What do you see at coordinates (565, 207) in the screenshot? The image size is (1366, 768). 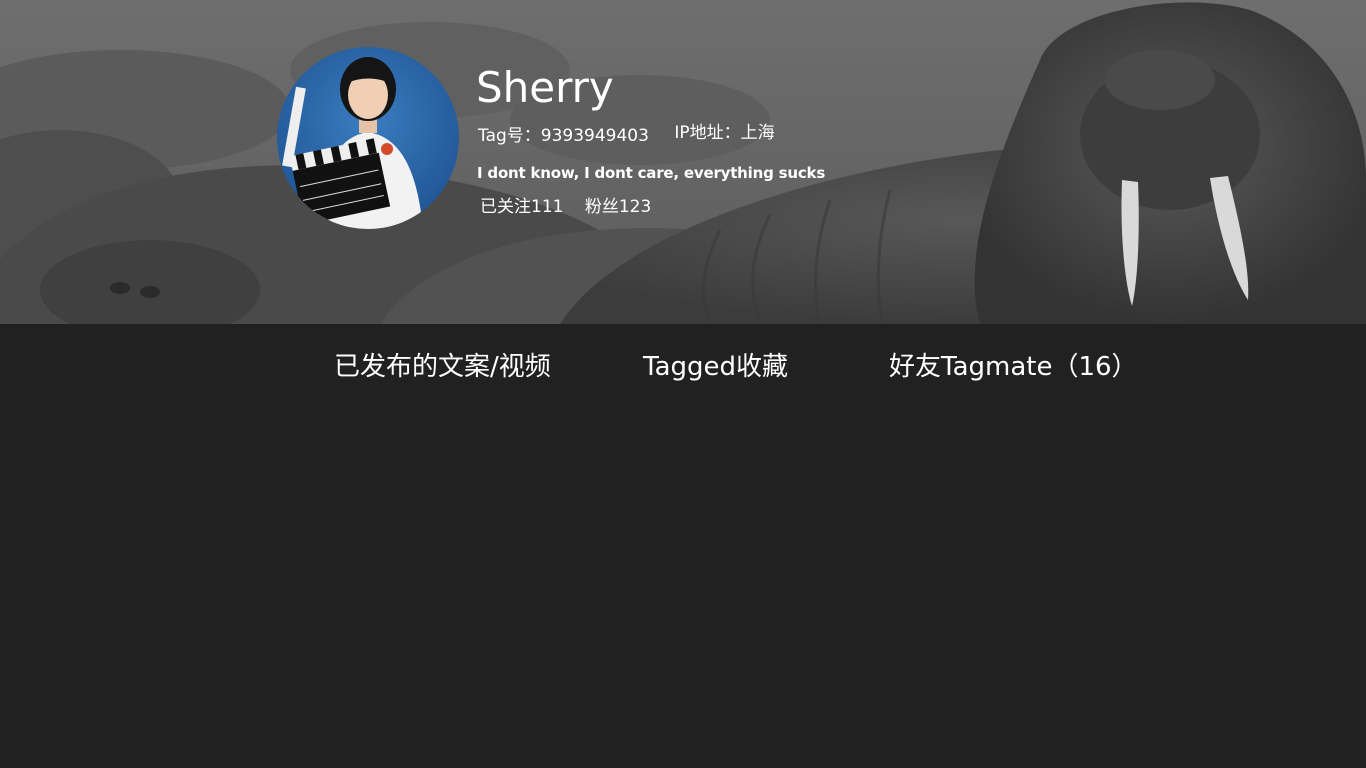 I see `profile-stats: 已关注111 粉丝123` at bounding box center [565, 207].